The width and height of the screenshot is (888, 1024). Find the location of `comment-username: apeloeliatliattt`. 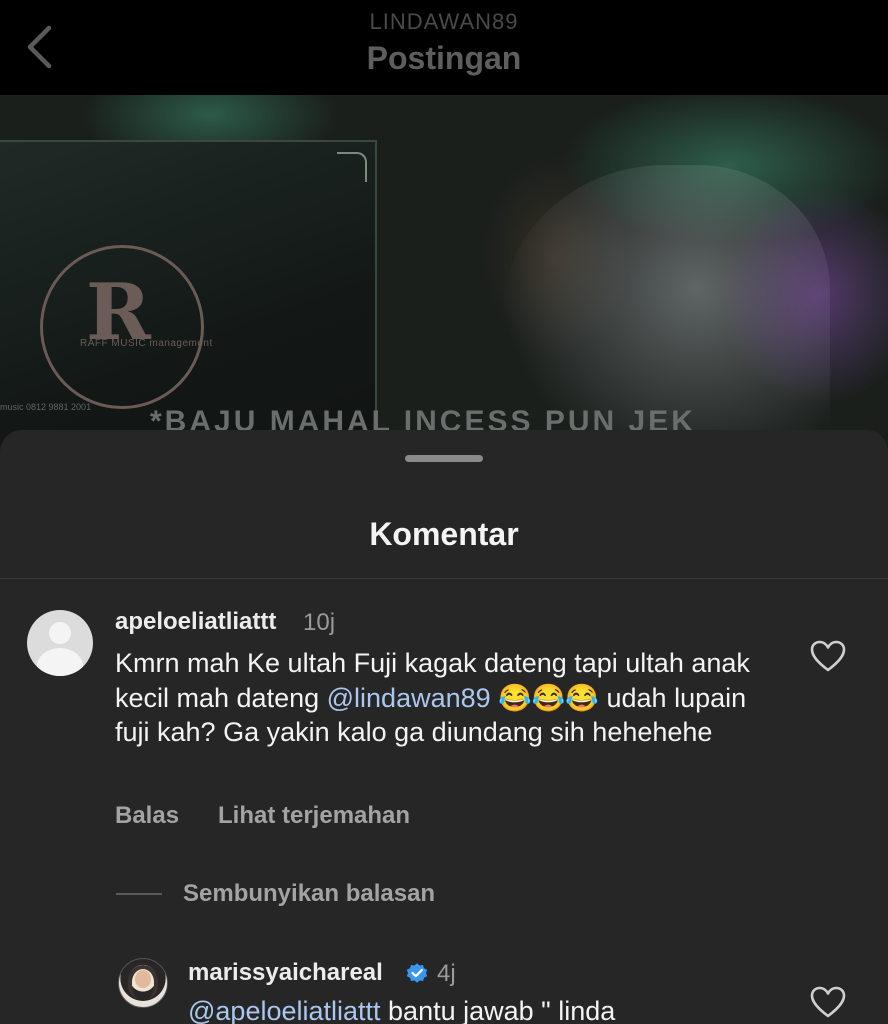

comment-username: apeloeliatliattt is located at coordinates (195, 622).